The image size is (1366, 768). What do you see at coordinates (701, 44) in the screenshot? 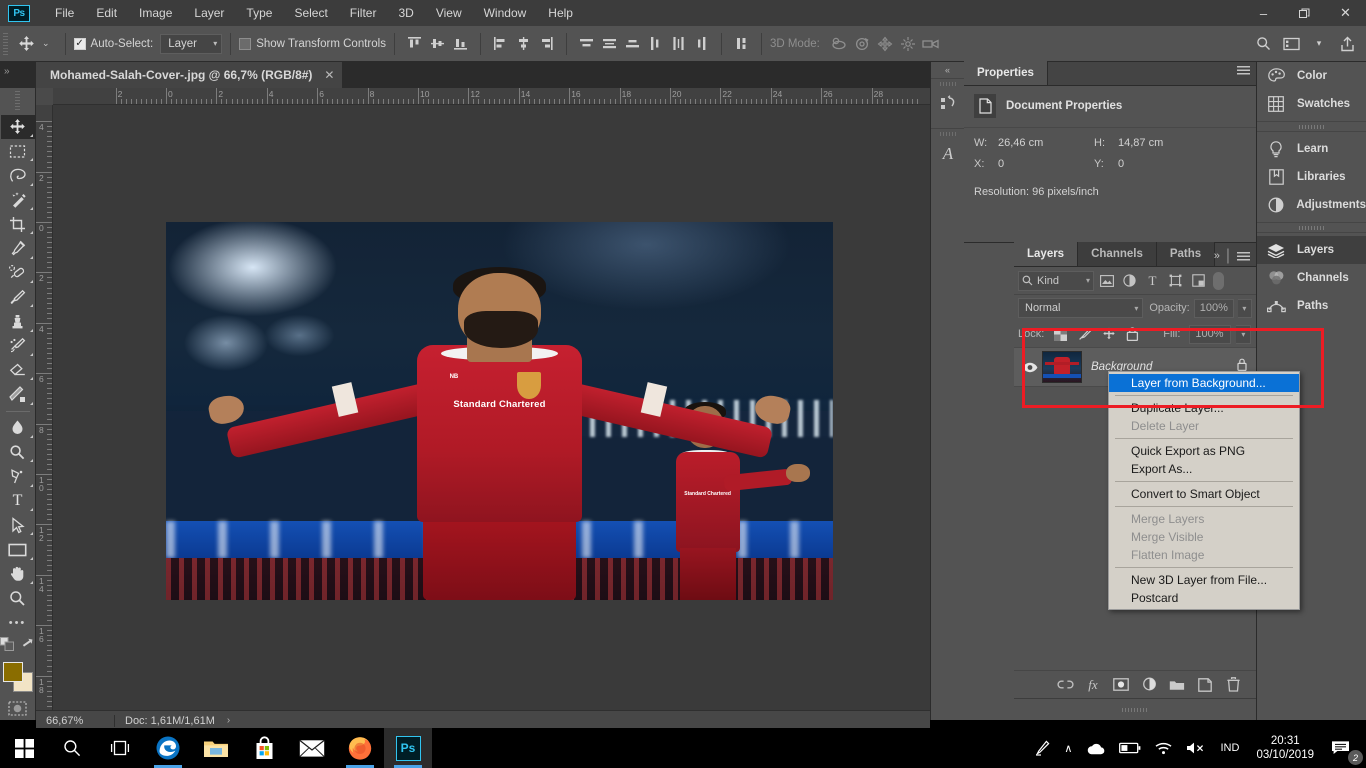
I see `distribute-right-edges-icon` at bounding box center [701, 44].